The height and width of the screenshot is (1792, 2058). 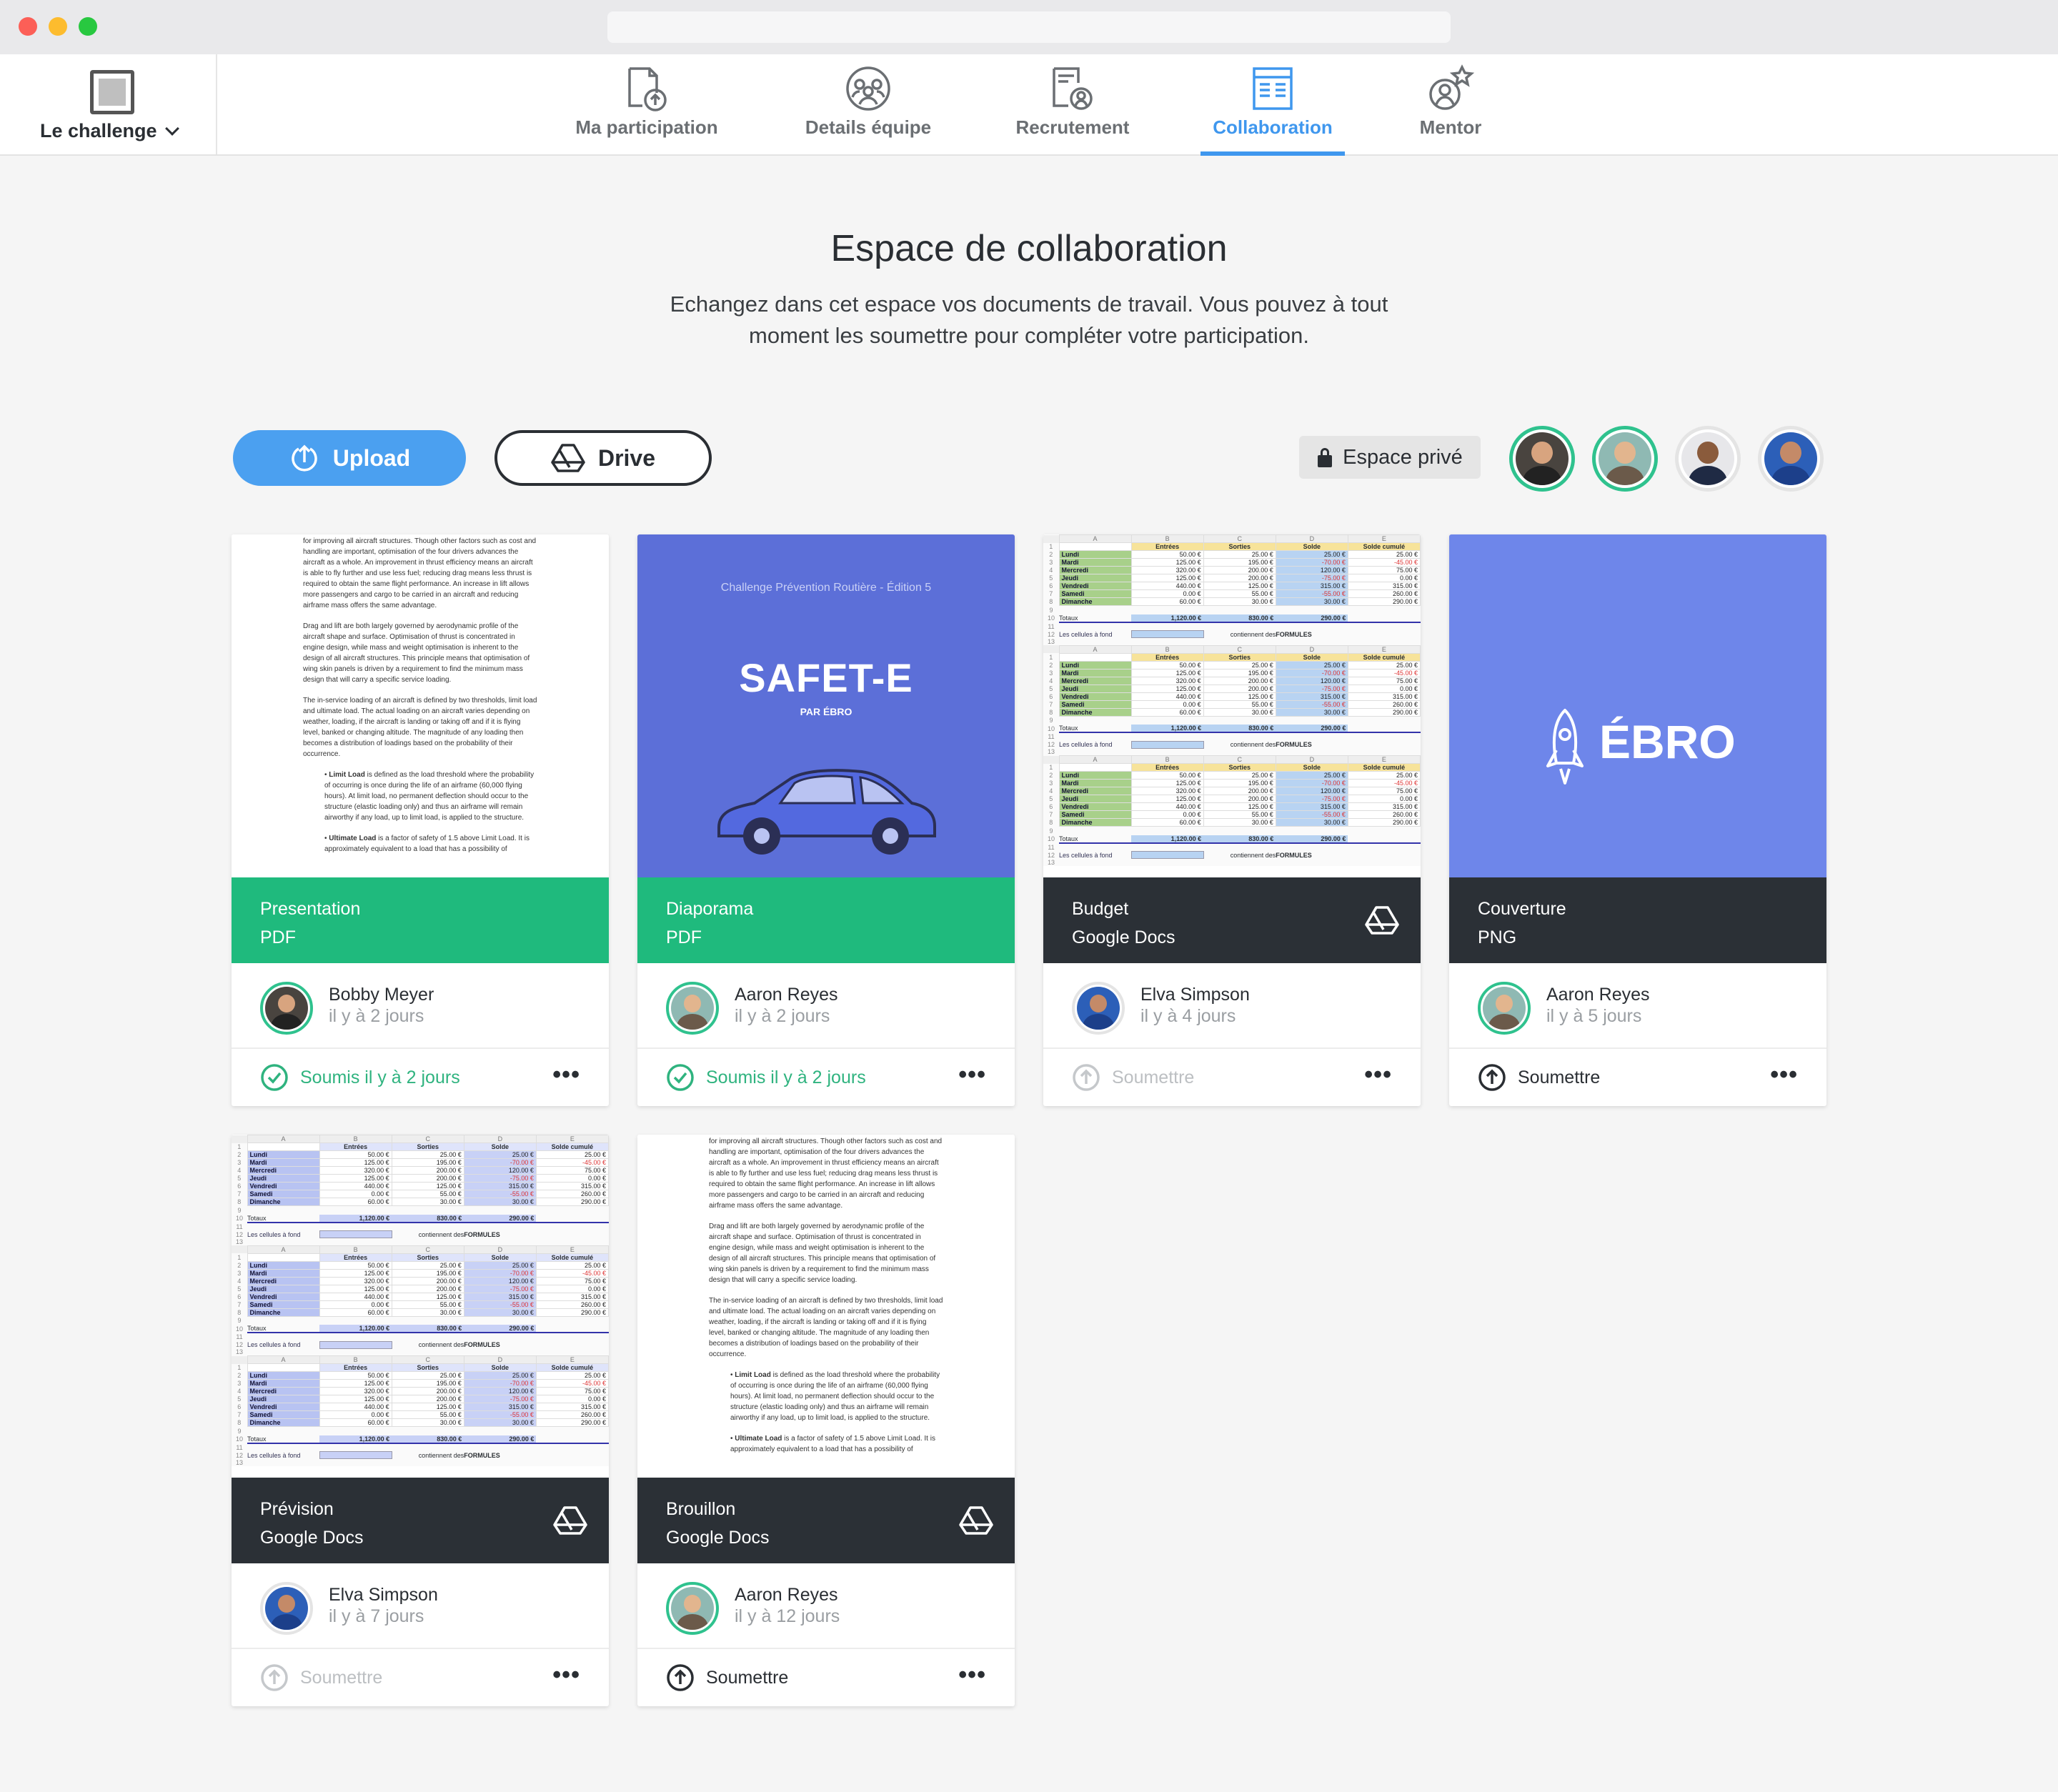 What do you see at coordinates (1232, 712) in the screenshot?
I see `table-row: 8 Dimanche 60.00 €30.00 €30.00 €290.00 €` at bounding box center [1232, 712].